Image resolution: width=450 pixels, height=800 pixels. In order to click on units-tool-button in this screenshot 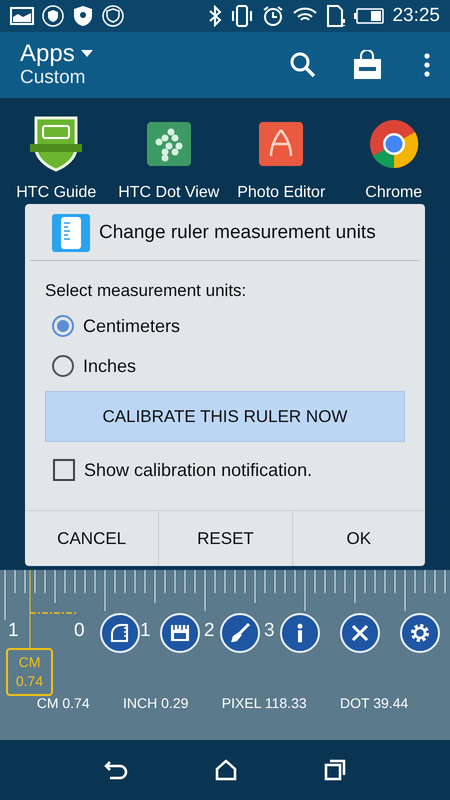, I will do `click(180, 633)`.